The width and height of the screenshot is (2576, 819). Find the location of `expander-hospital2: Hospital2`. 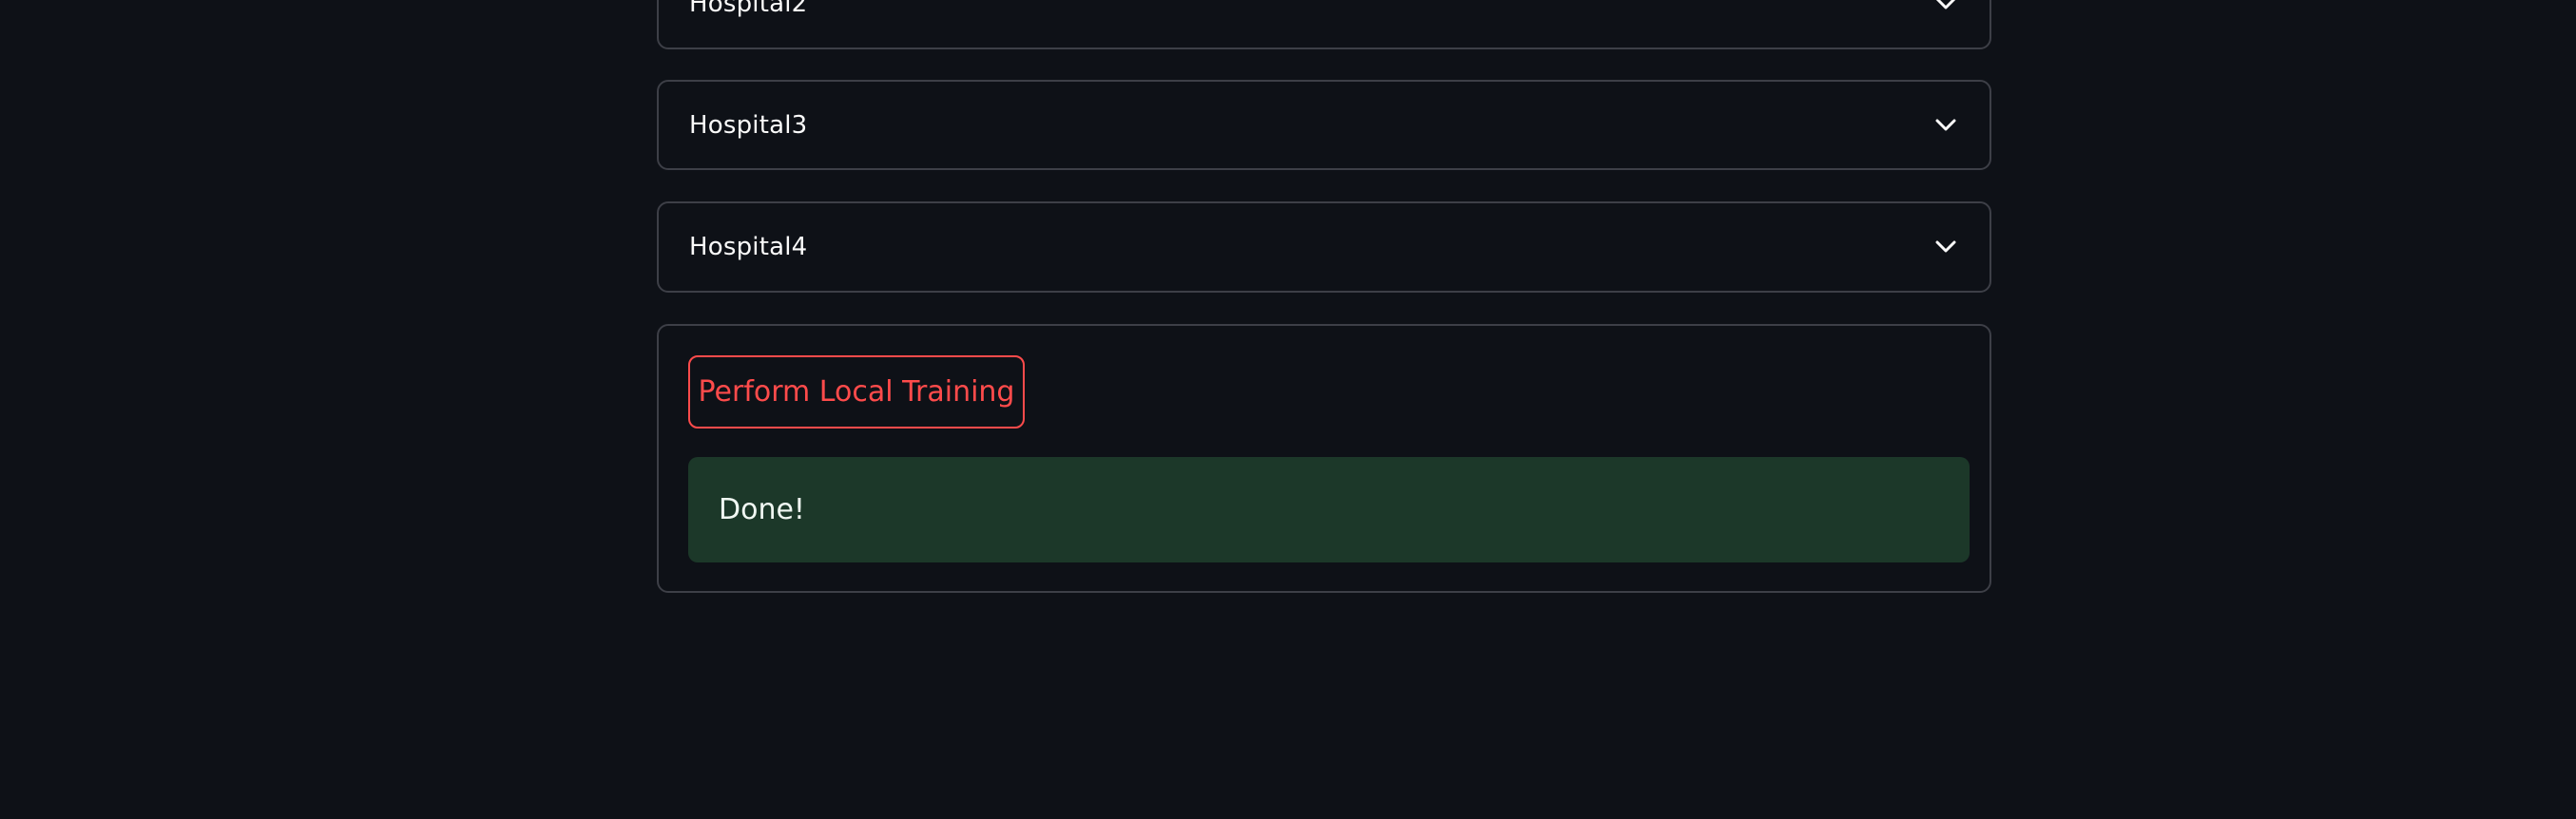

expander-hospital2: Hospital2 is located at coordinates (1324, 24).